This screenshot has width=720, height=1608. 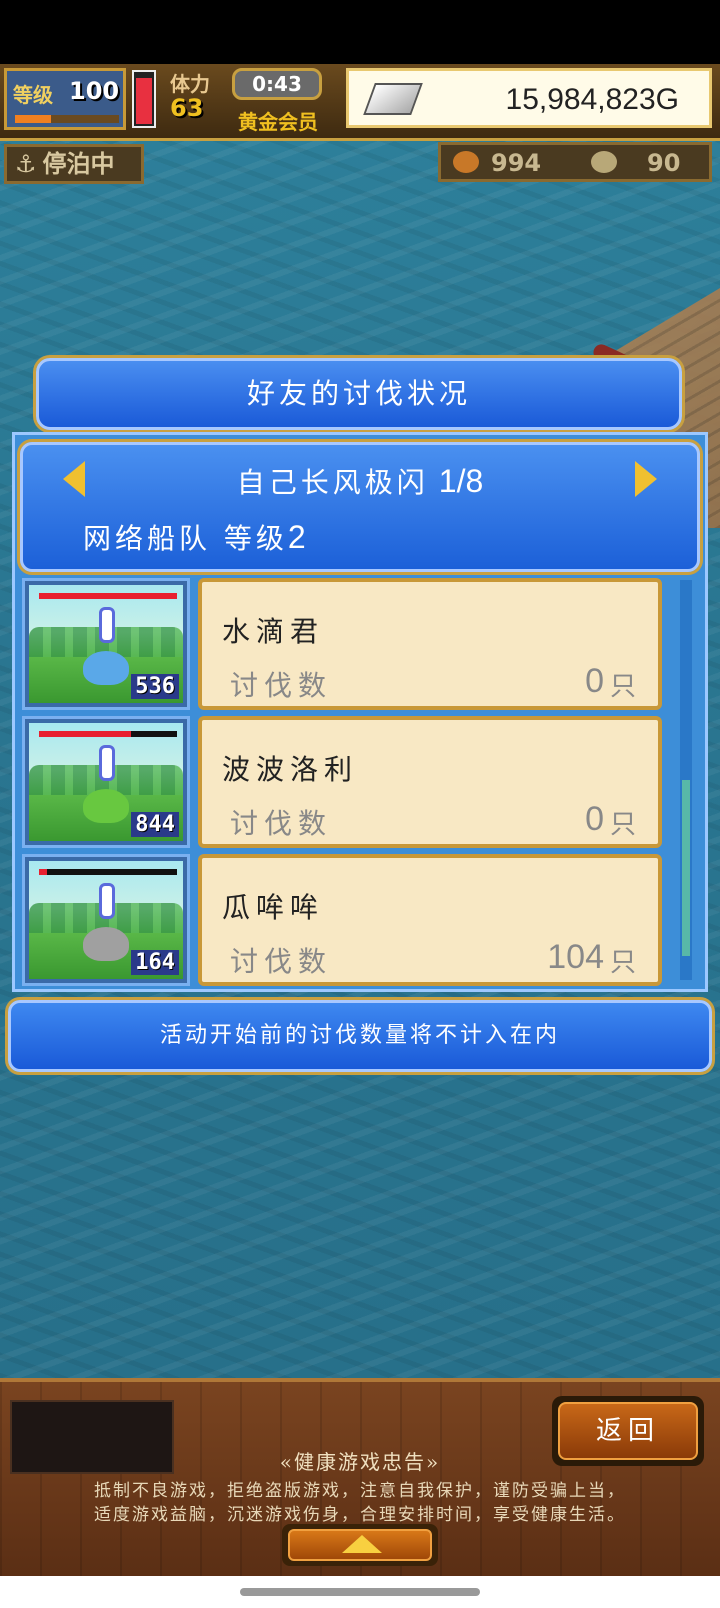 I want to click on next-friend-arrow-icon, so click(x=646, y=479).